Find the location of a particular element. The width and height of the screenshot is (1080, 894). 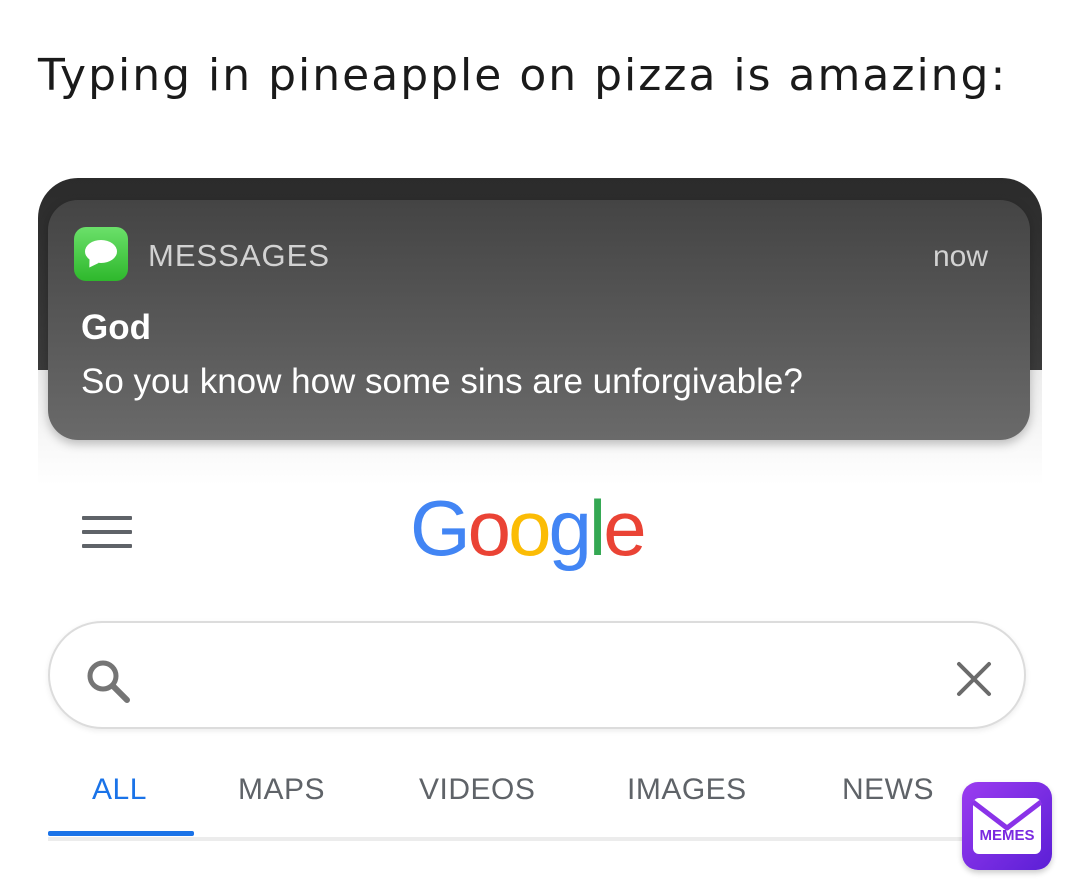

close-icon is located at coordinates (974, 679).